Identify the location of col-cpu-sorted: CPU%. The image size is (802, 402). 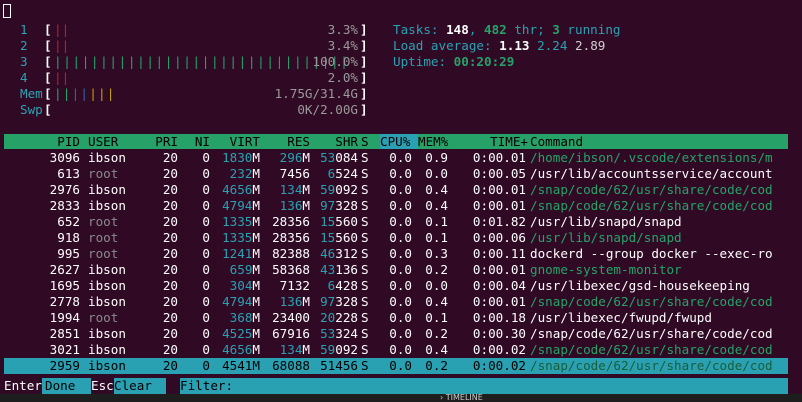
(399, 141).